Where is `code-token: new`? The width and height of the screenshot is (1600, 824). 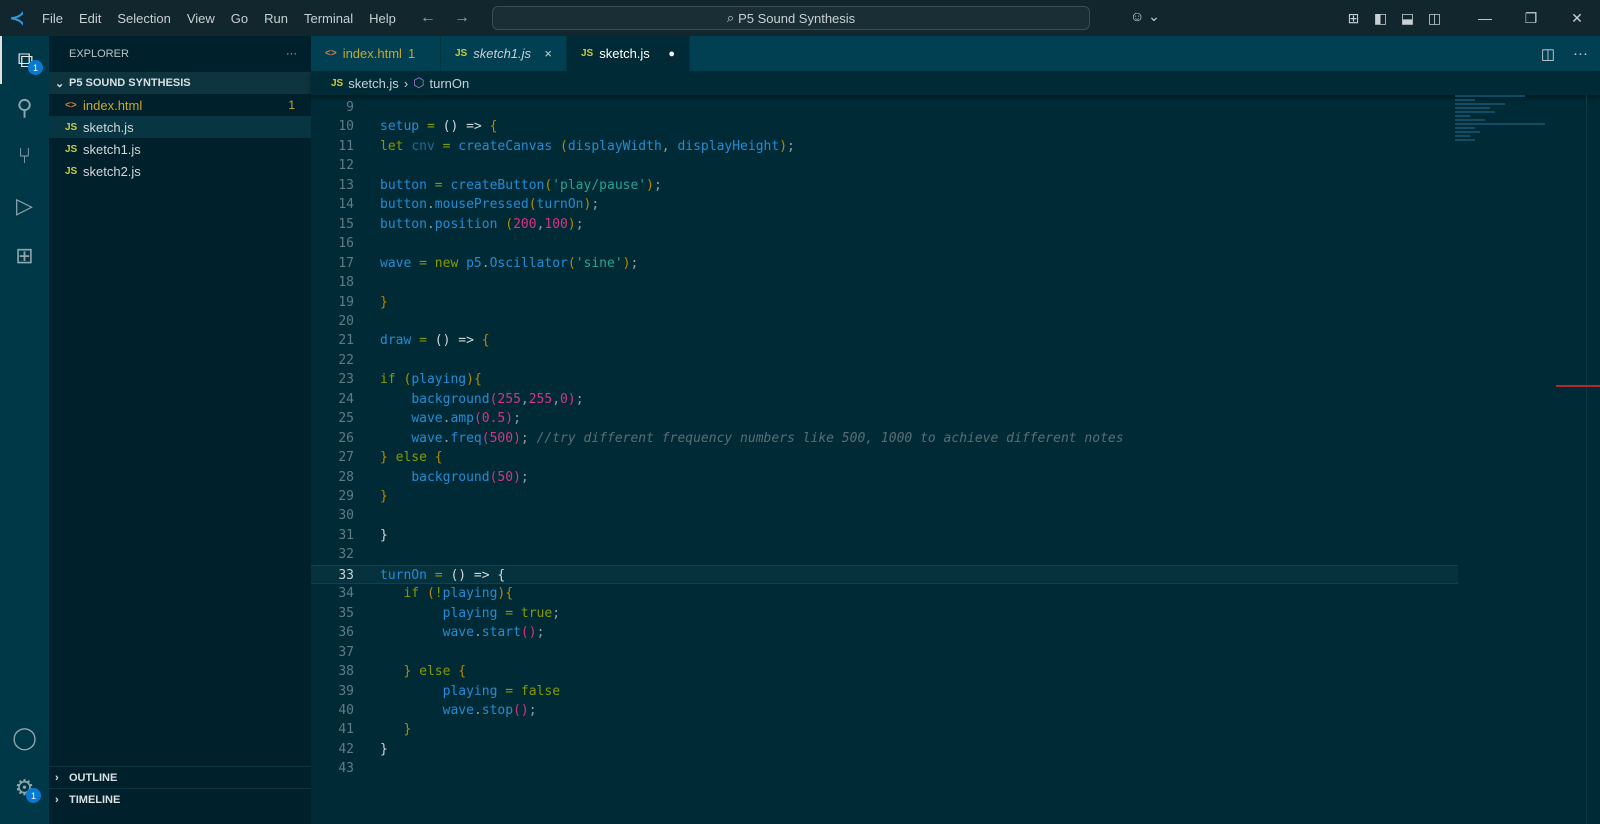 code-token: new is located at coordinates (450, 263).